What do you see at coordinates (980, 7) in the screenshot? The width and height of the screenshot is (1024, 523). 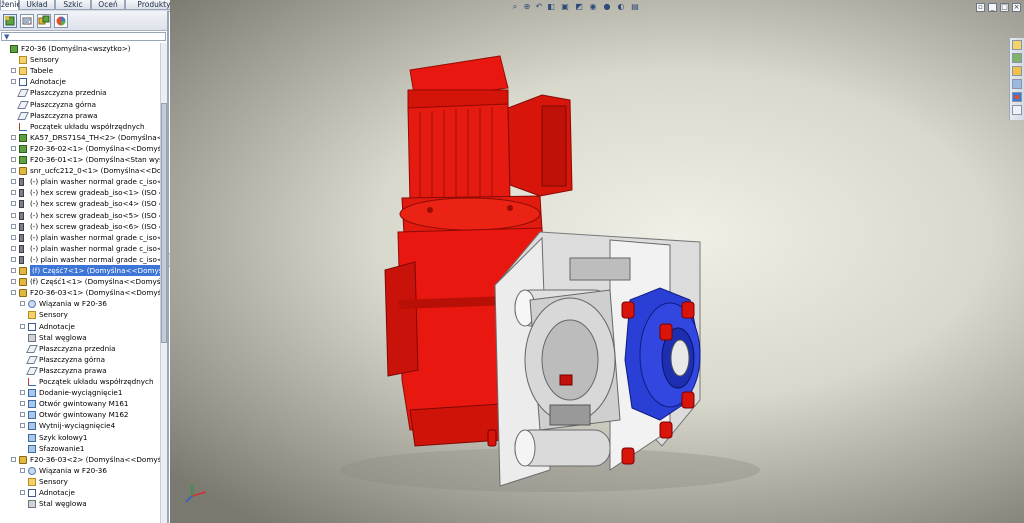 I see `restore-icon: ▫` at bounding box center [980, 7].